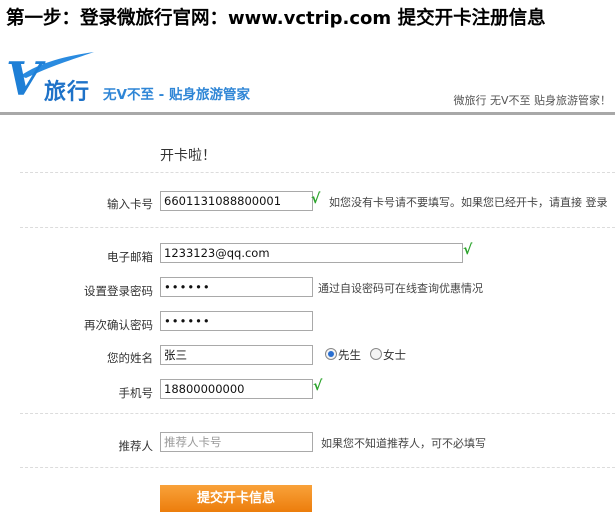 The height and width of the screenshot is (518, 615). I want to click on card-number-label: 输入卡号, so click(130, 204).